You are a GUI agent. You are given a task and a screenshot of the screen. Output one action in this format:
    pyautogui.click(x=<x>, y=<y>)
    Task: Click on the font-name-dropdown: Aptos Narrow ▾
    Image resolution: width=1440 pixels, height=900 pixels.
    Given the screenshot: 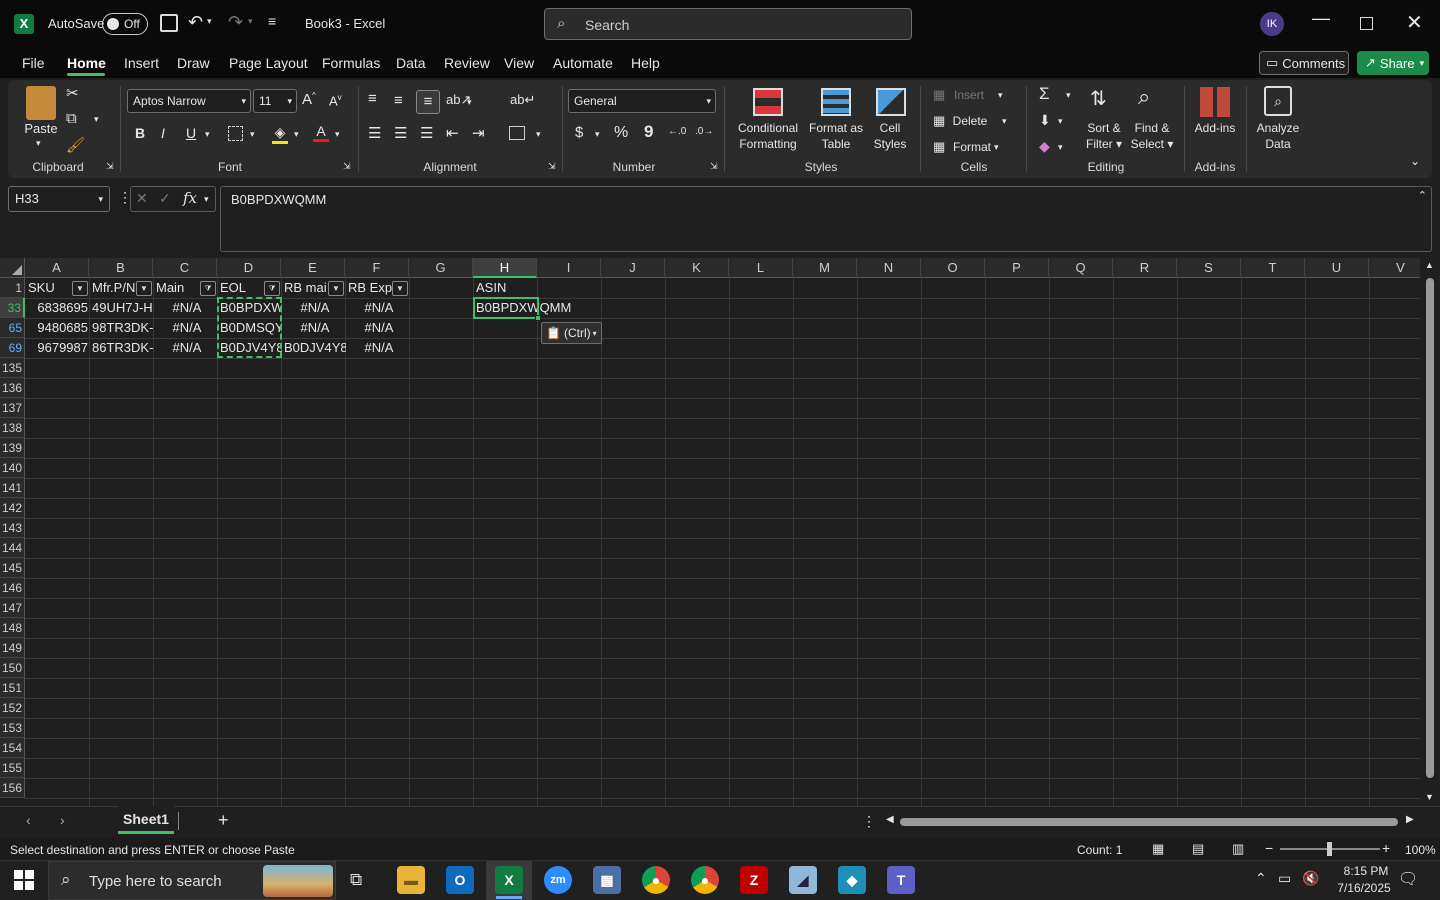 What is the action you would take?
    pyautogui.click(x=189, y=101)
    